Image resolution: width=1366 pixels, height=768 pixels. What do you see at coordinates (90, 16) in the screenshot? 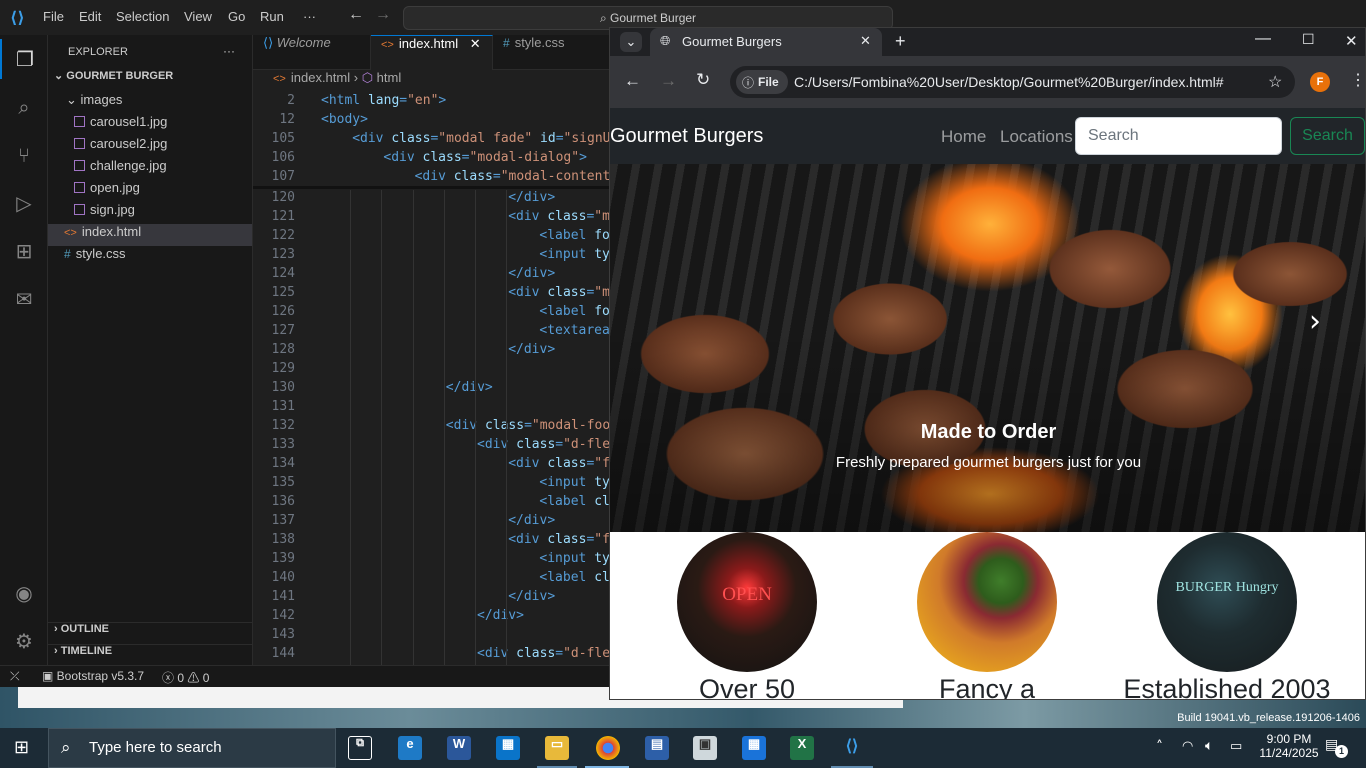
I see `menu-edit: Edit` at bounding box center [90, 16].